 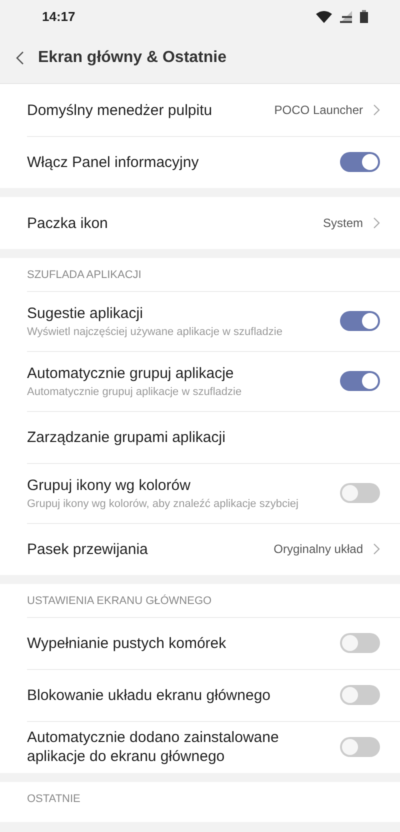 I want to click on settings-row: Automatycznie dodano zainstalowane aplikacje do ekranu głównego, so click(x=200, y=747).